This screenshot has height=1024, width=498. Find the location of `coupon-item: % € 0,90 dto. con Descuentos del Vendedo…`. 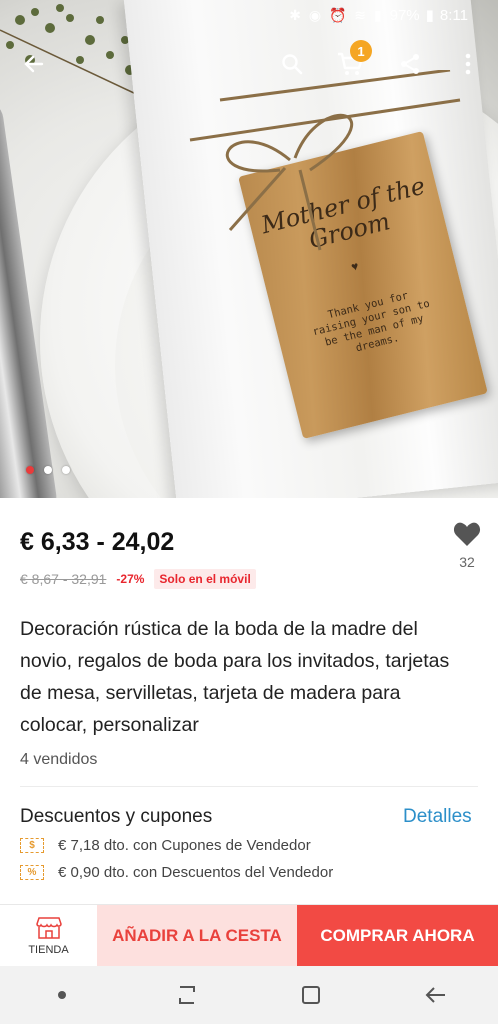

coupon-item: % € 0,90 dto. con Descuentos del Vendedo… is located at coordinates (176, 872).